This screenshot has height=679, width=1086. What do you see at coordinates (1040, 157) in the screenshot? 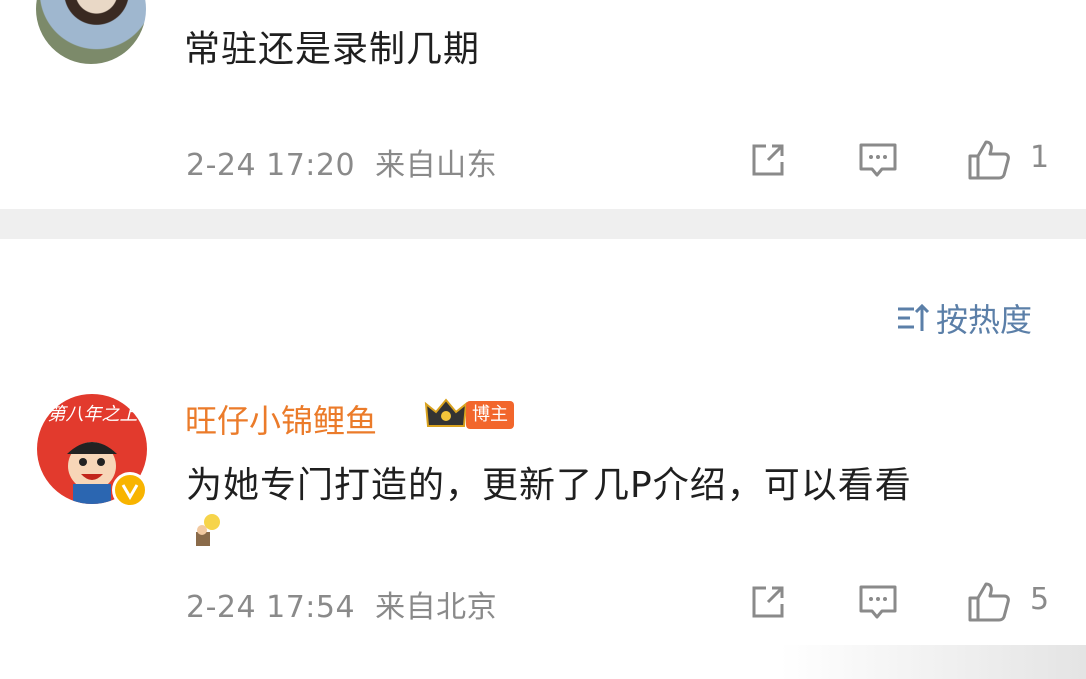
I see `like-count: 1` at bounding box center [1040, 157].